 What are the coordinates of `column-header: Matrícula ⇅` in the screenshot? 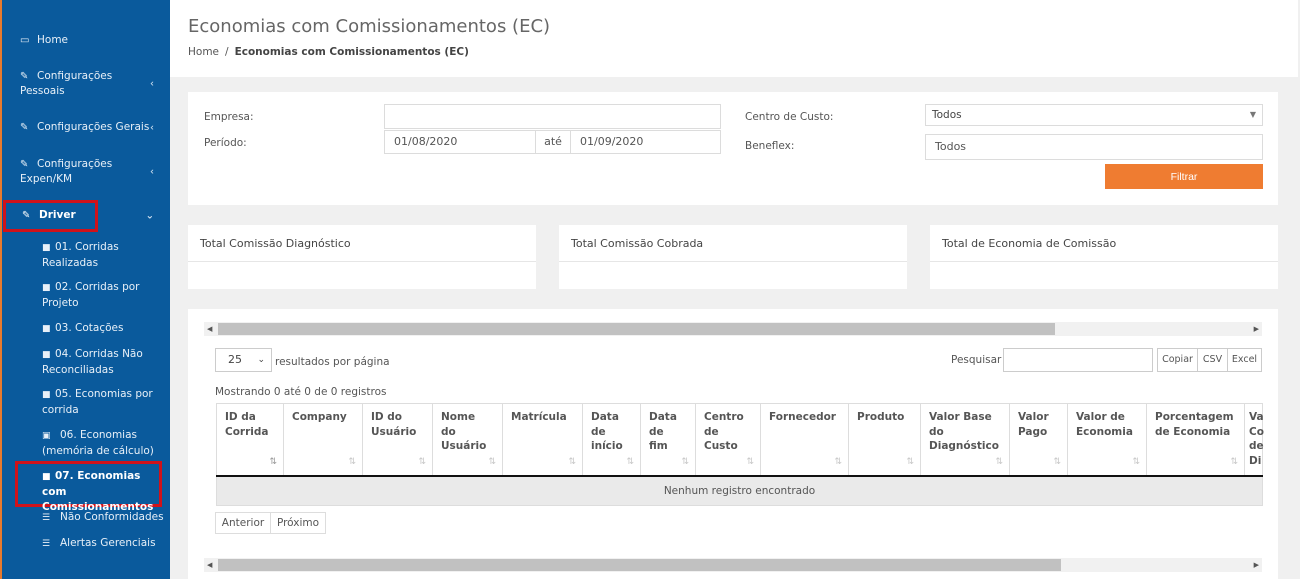 It's located at (542, 440).